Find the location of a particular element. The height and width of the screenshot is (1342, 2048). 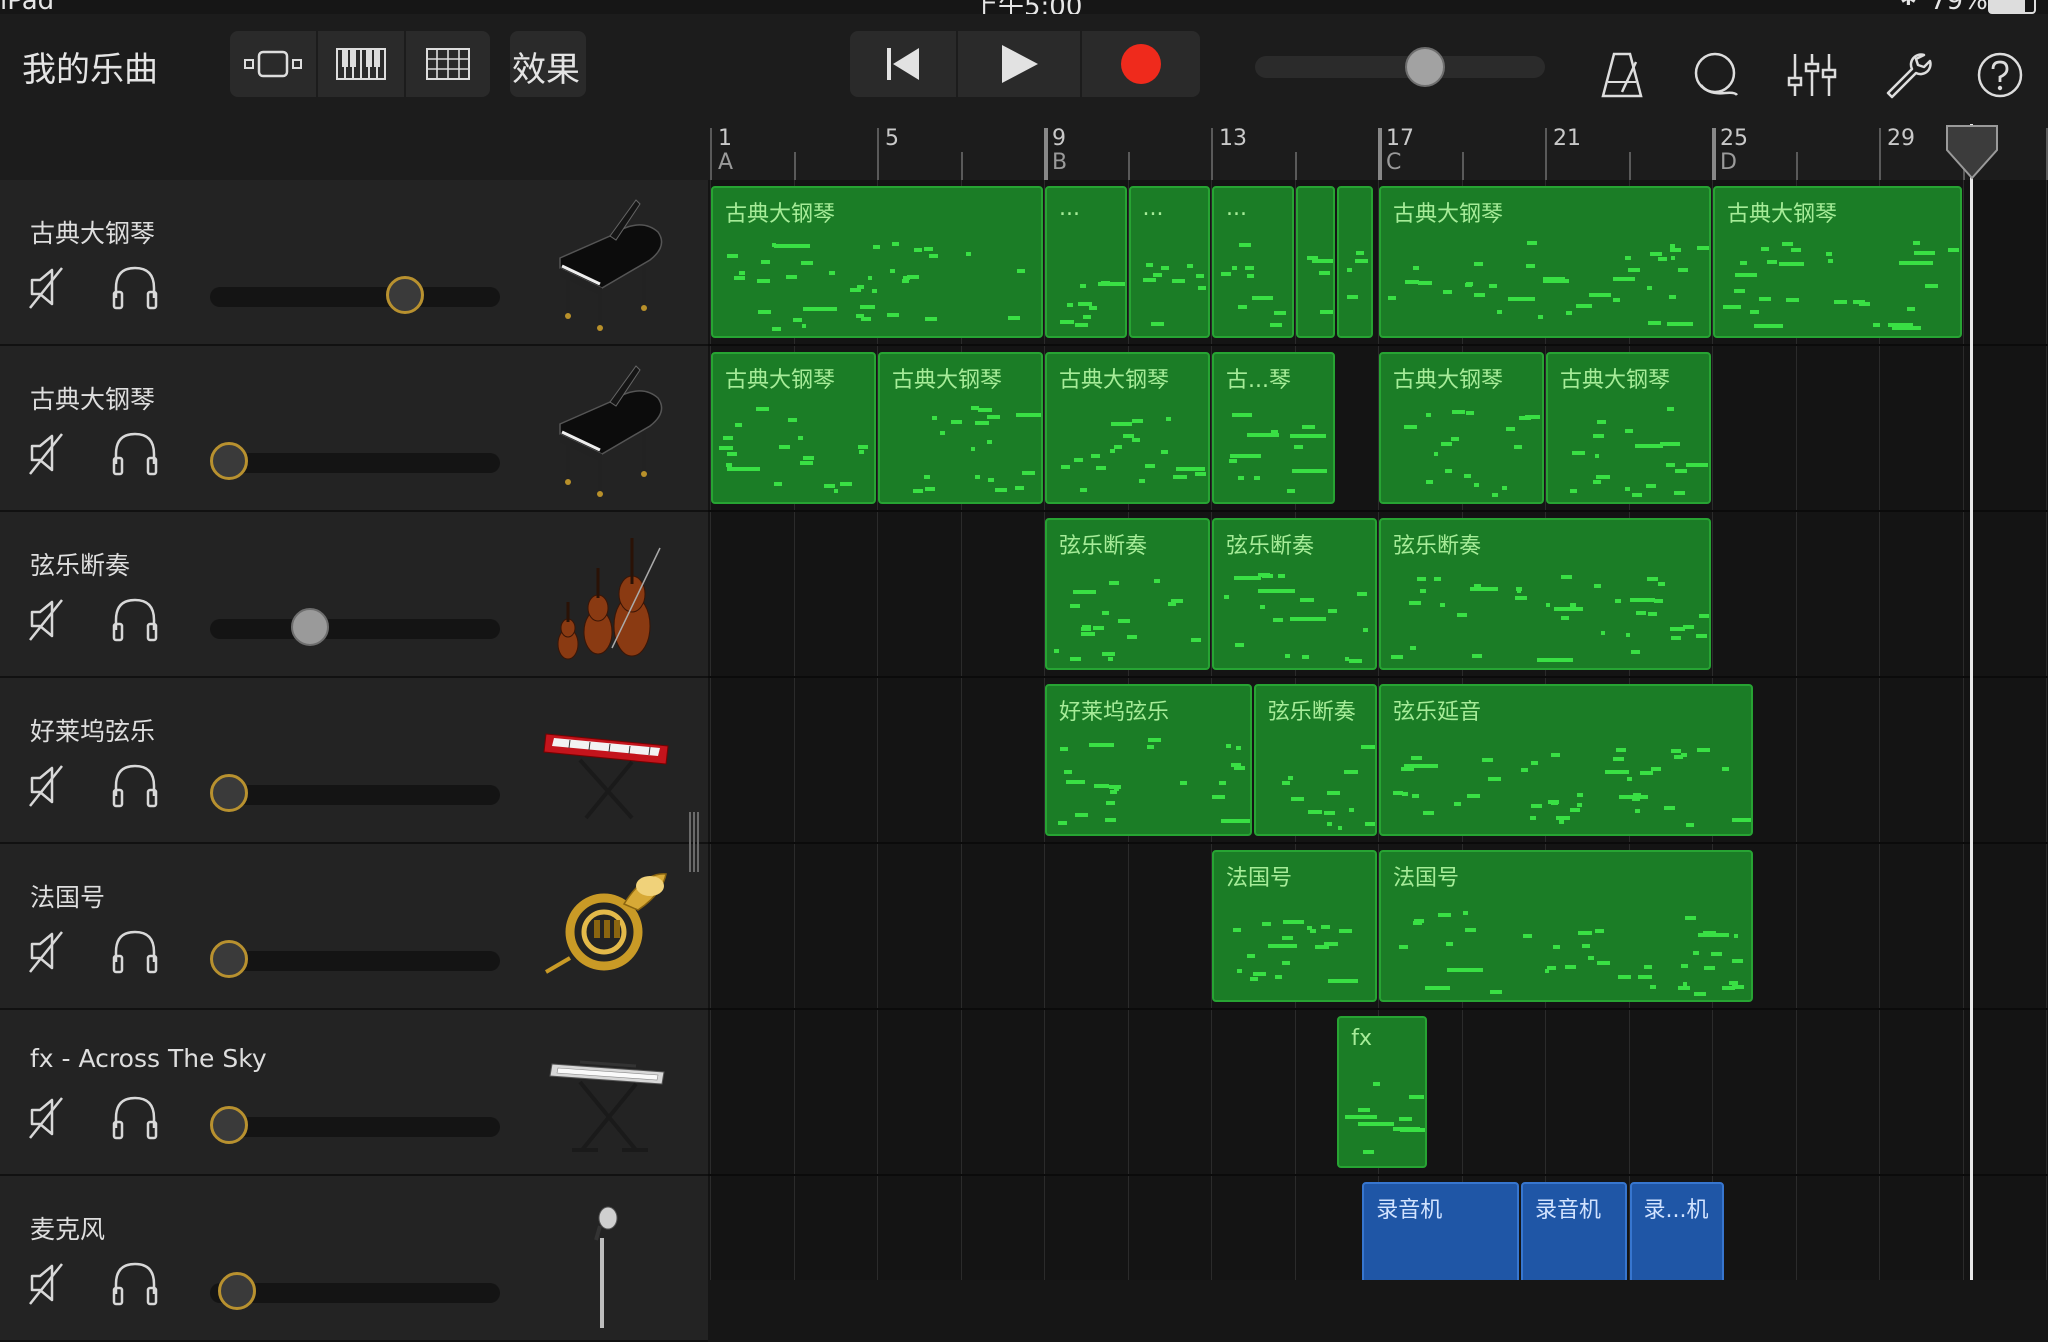

midi-region: 弦乐延音 is located at coordinates (1566, 760).